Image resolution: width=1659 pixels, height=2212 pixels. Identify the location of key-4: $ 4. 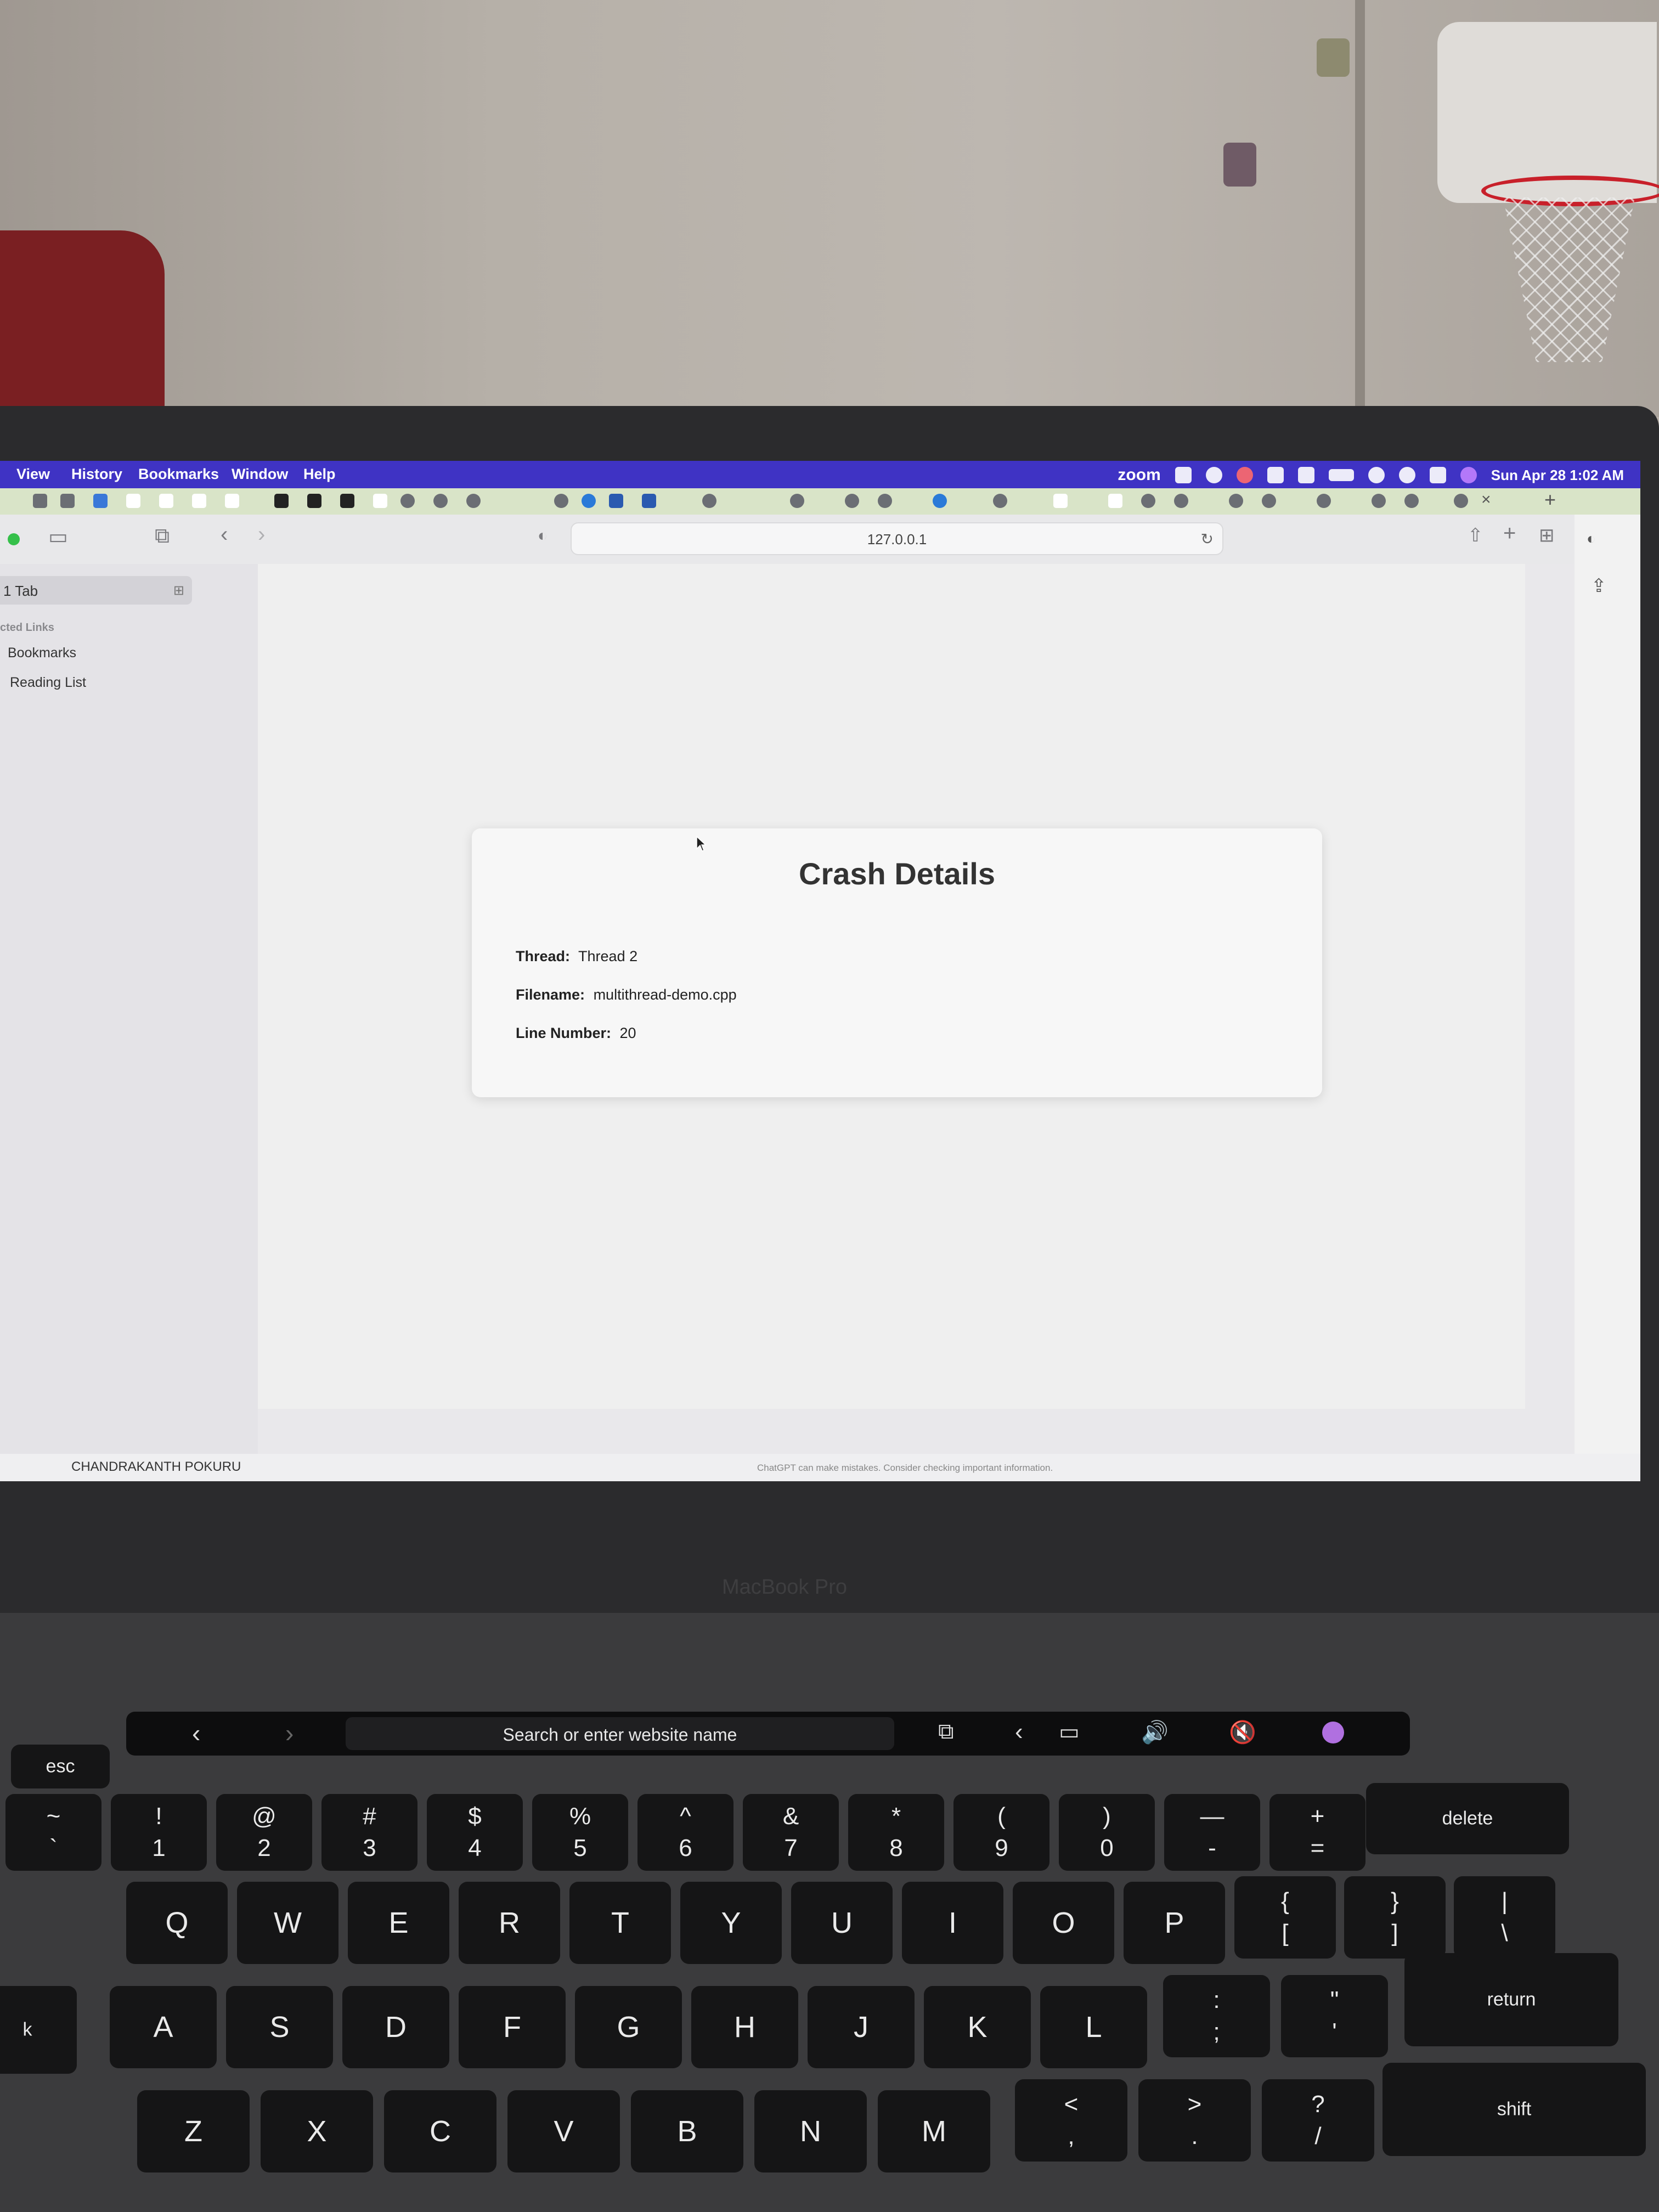
(475, 1833).